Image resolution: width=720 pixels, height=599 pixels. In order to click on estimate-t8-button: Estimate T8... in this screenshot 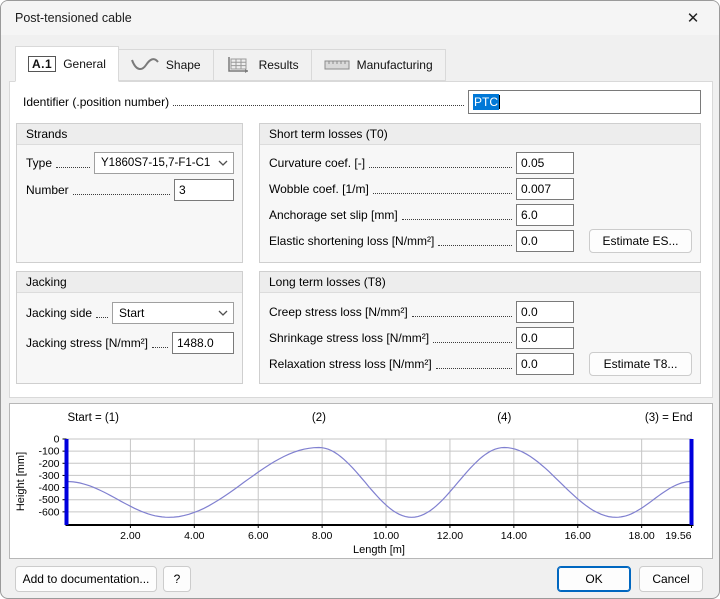, I will do `click(640, 364)`.